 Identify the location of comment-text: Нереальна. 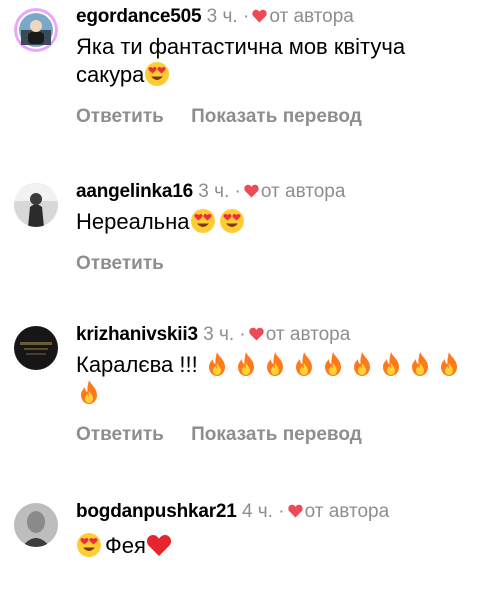
(271, 222).